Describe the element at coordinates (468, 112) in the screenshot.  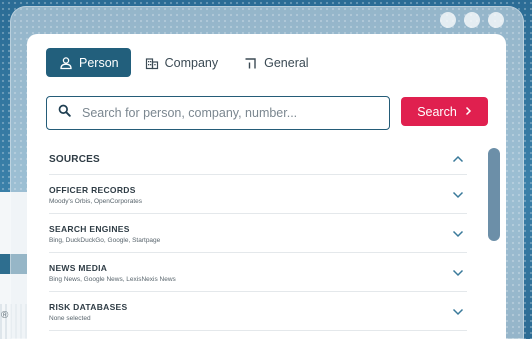
I see `chevron-right-icon` at that location.